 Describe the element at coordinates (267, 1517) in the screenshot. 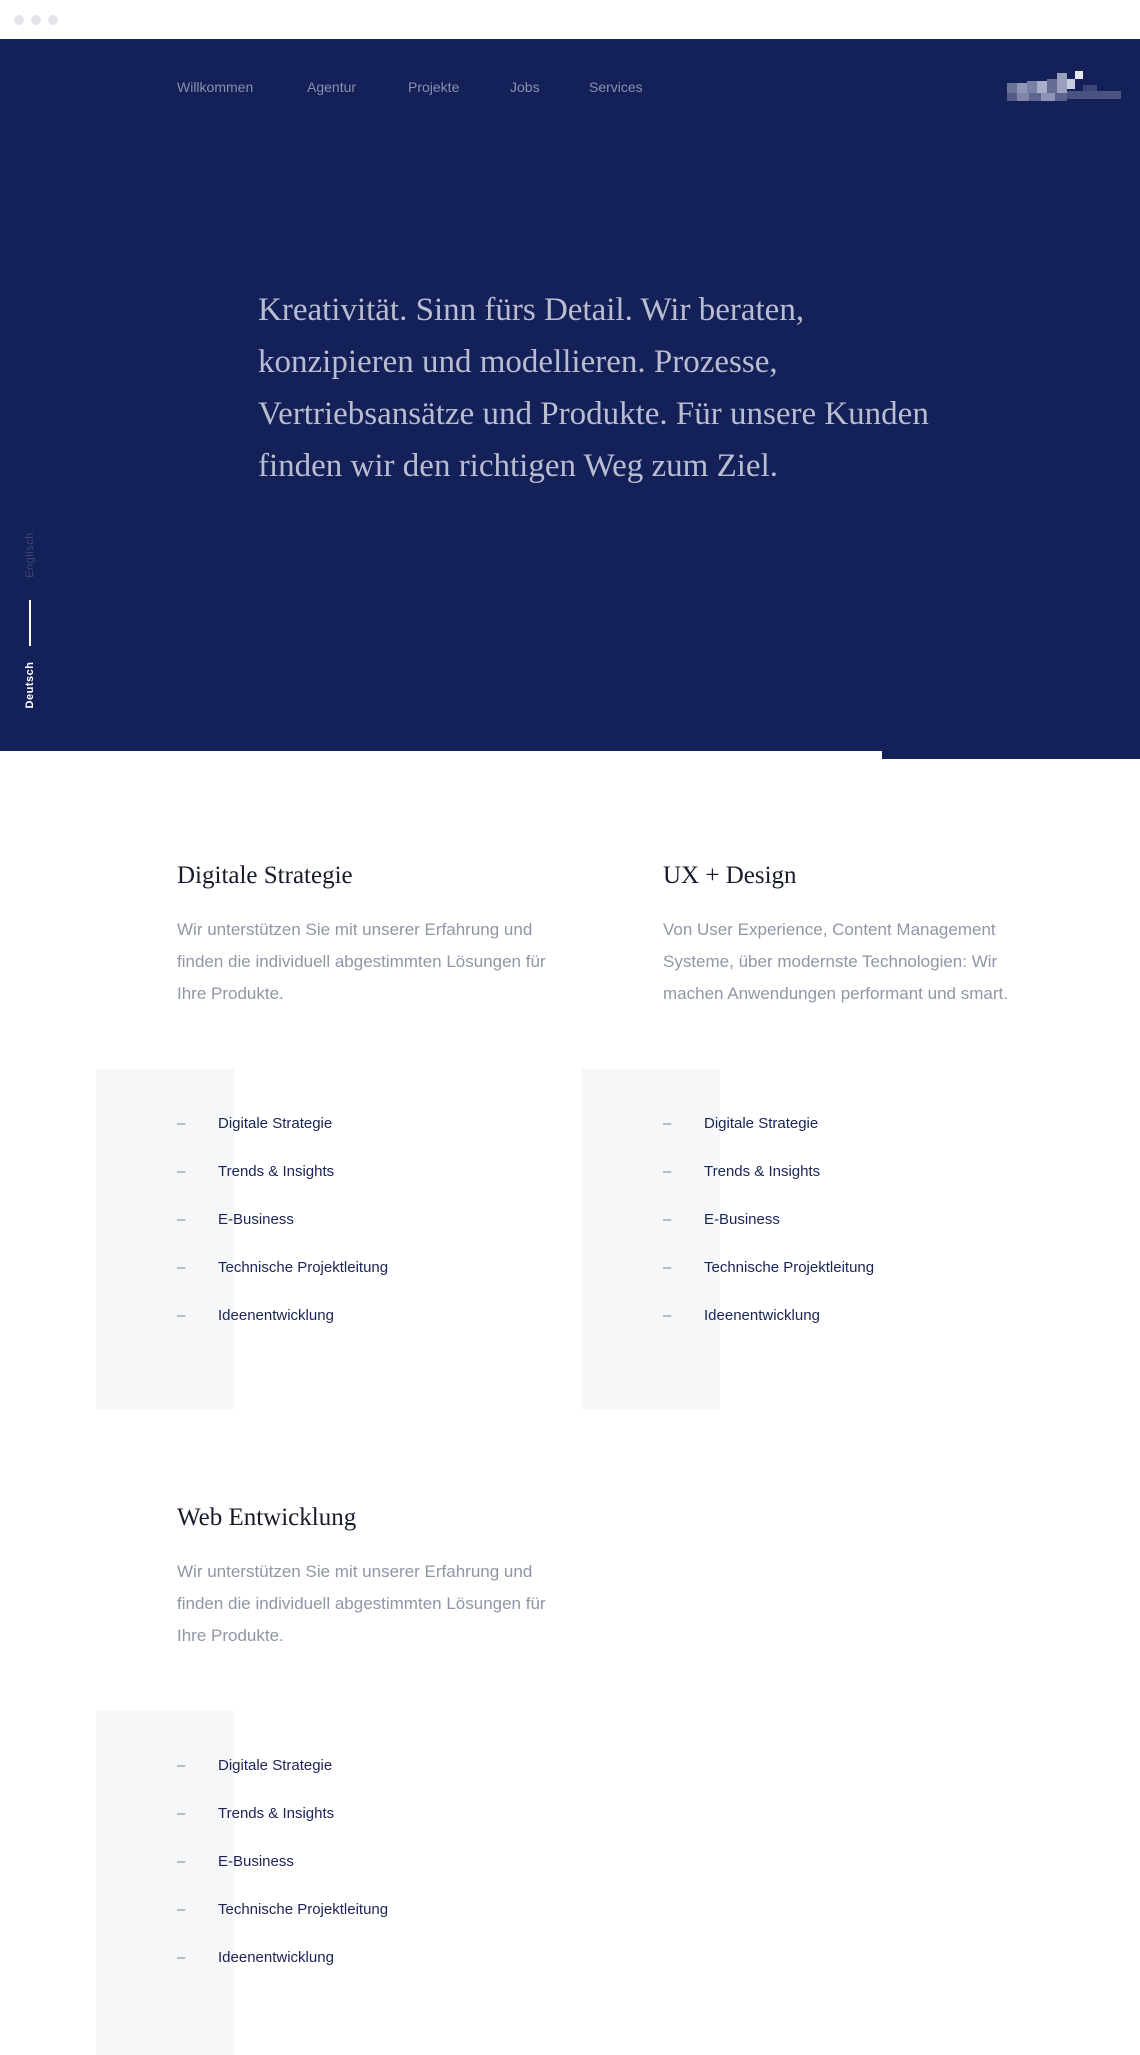

I see `section-title: Web Entwicklung` at that location.